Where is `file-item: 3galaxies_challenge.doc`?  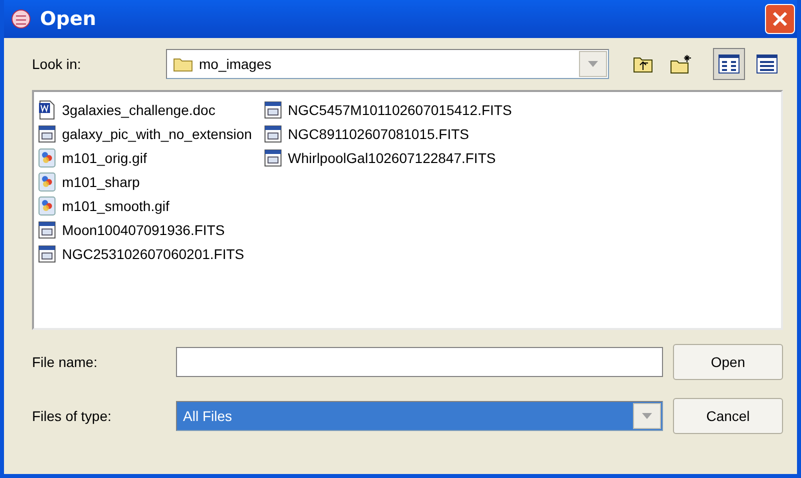 file-item: 3galaxies_challenge.doc is located at coordinates (139, 110).